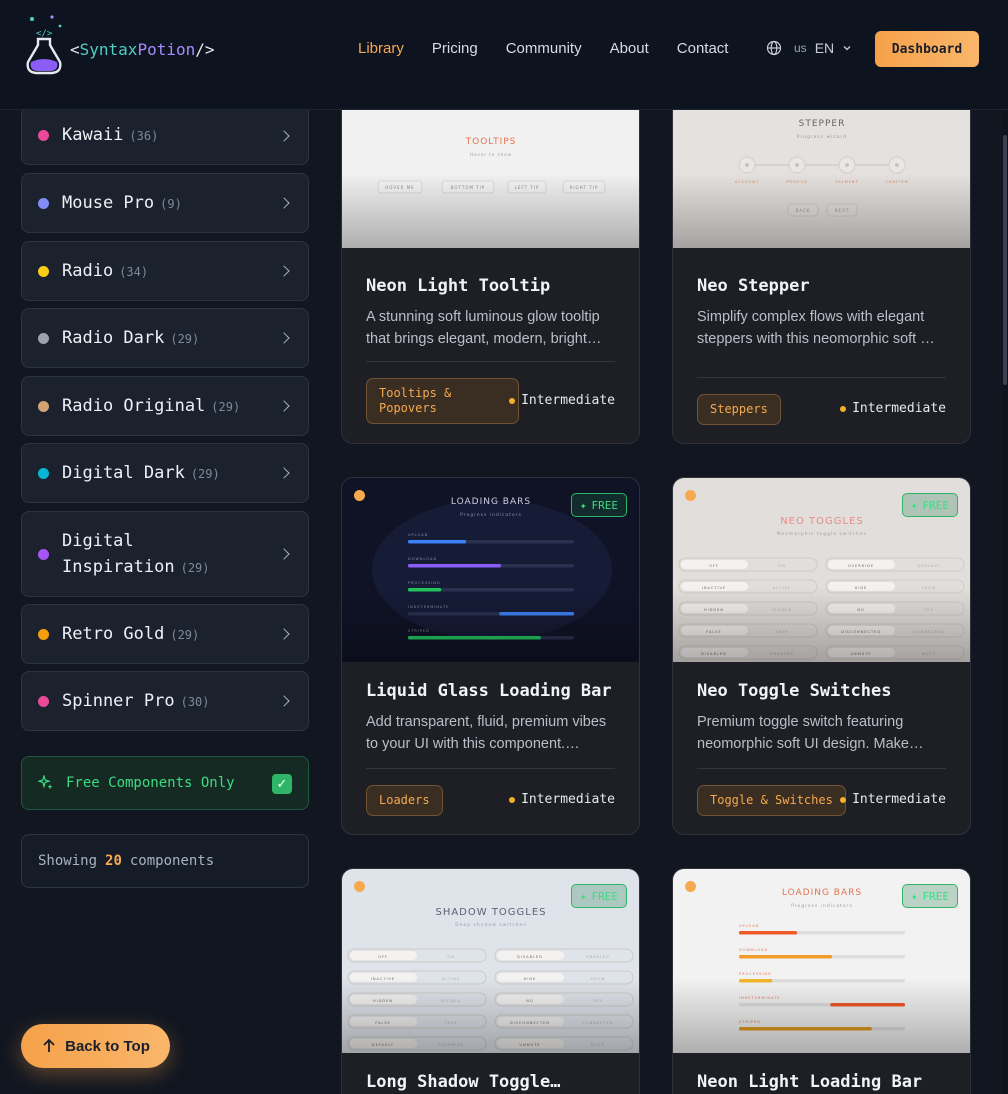 The height and width of the screenshot is (1094, 1008). What do you see at coordinates (165, 271) in the screenshot?
I see `sidebar-item-radio: Radio (34)` at bounding box center [165, 271].